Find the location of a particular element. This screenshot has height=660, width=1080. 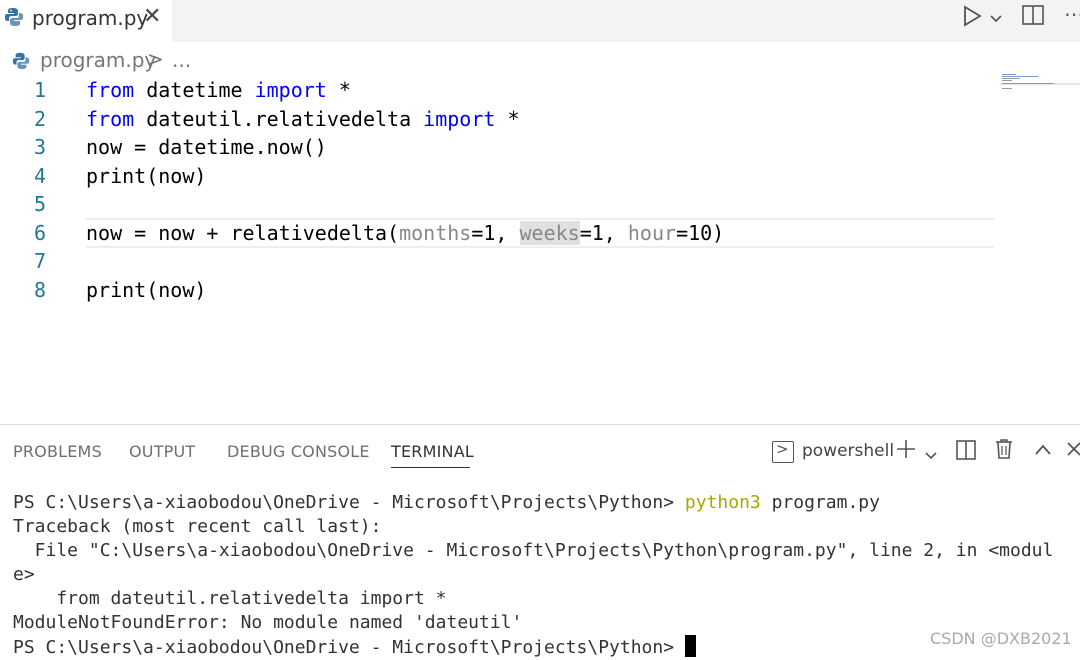

terminal-command-args: program.py is located at coordinates (820, 502).